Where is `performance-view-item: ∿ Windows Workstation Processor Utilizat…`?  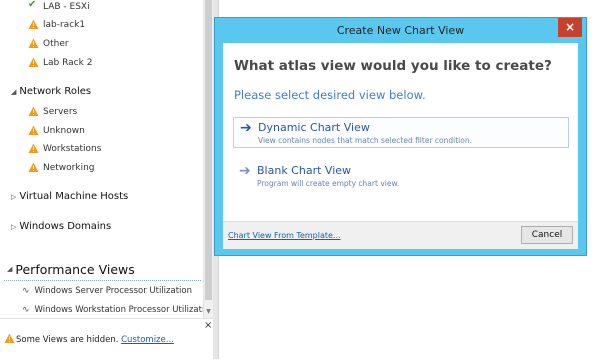 performance-view-item: ∿ Windows Workstation Processor Utilizat… is located at coordinates (112, 310).